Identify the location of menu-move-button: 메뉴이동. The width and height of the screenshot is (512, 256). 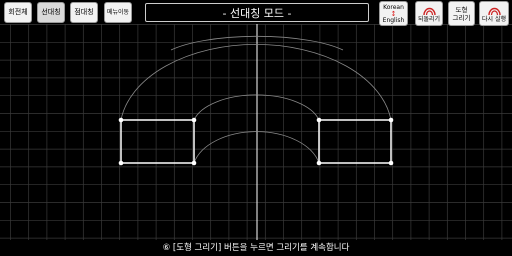
(118, 12).